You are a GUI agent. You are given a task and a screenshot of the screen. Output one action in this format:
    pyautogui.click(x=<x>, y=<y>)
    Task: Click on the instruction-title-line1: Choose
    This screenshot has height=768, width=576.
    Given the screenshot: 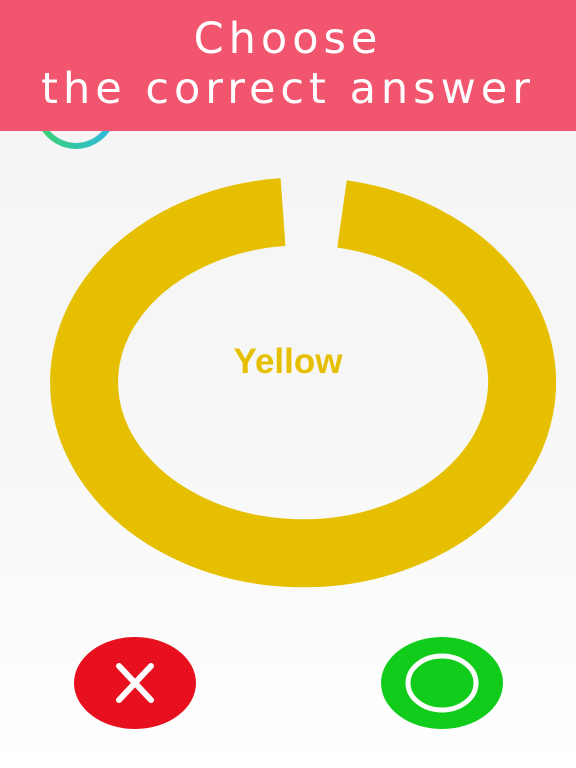 What is the action you would take?
    pyautogui.click(x=288, y=39)
    